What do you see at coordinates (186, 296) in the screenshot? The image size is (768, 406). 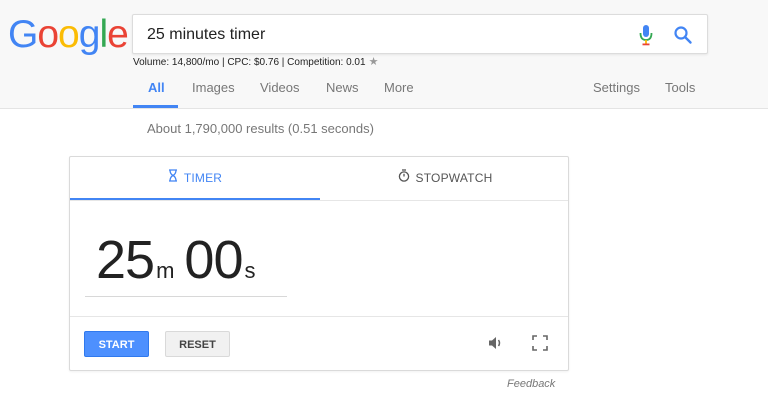 I see `timer-input-underline` at bounding box center [186, 296].